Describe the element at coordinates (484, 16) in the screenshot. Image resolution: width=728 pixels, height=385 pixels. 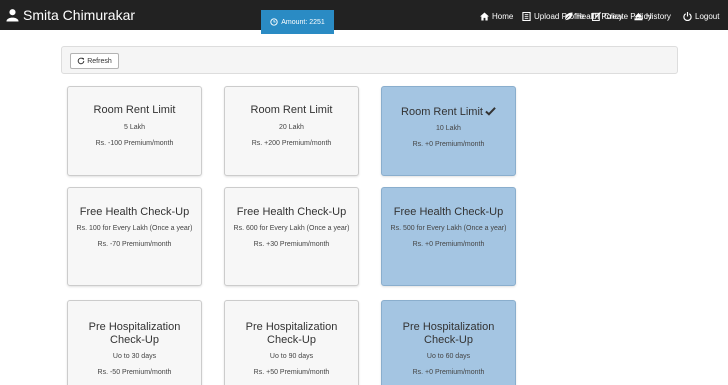
I see `home-icon` at that location.